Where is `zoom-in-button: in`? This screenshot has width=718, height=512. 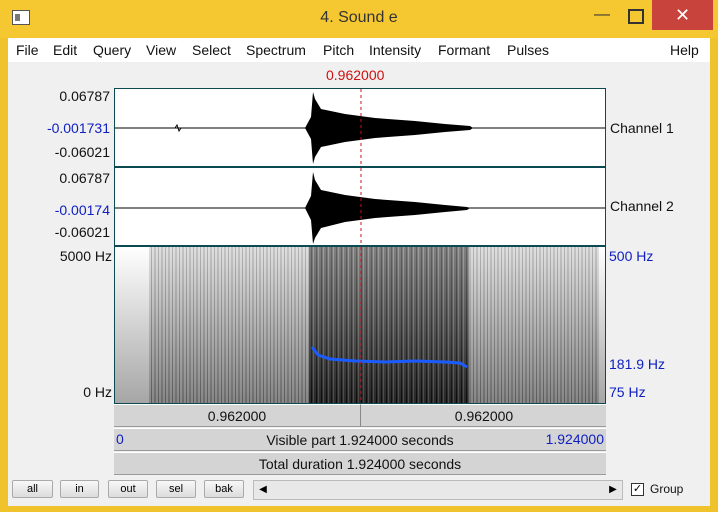
zoom-in-button: in is located at coordinates (79, 489).